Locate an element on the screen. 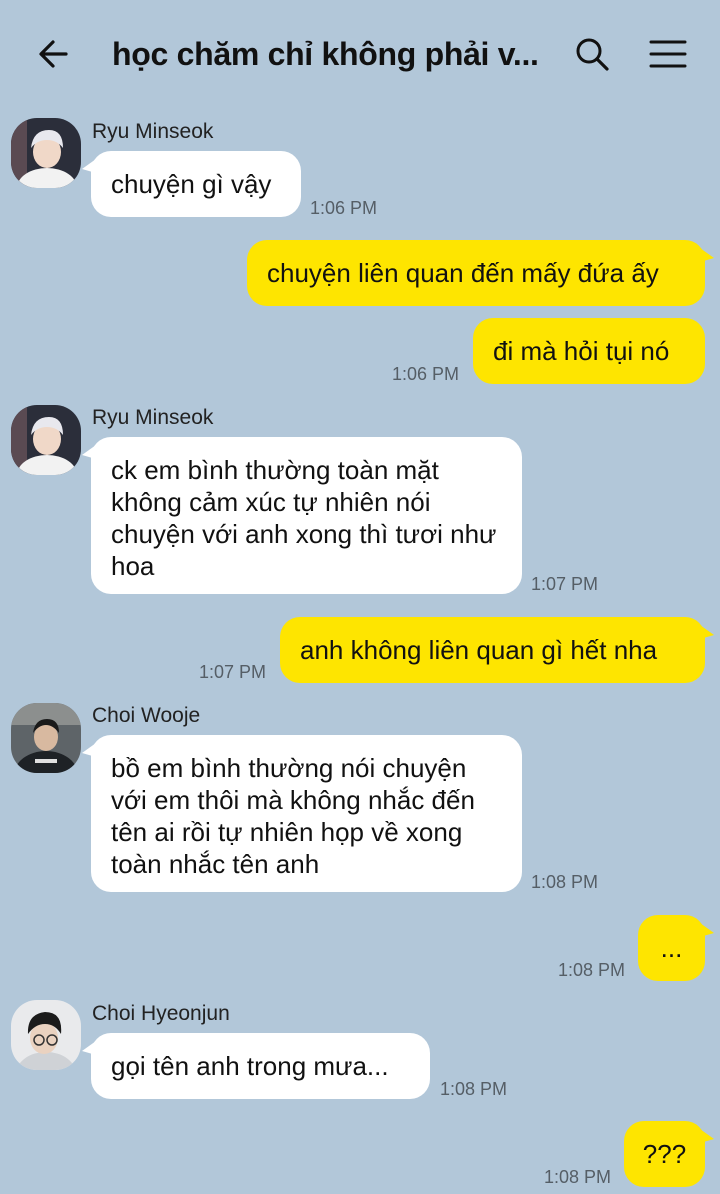 This screenshot has height=1194, width=720. search-icon is located at coordinates (592, 54).